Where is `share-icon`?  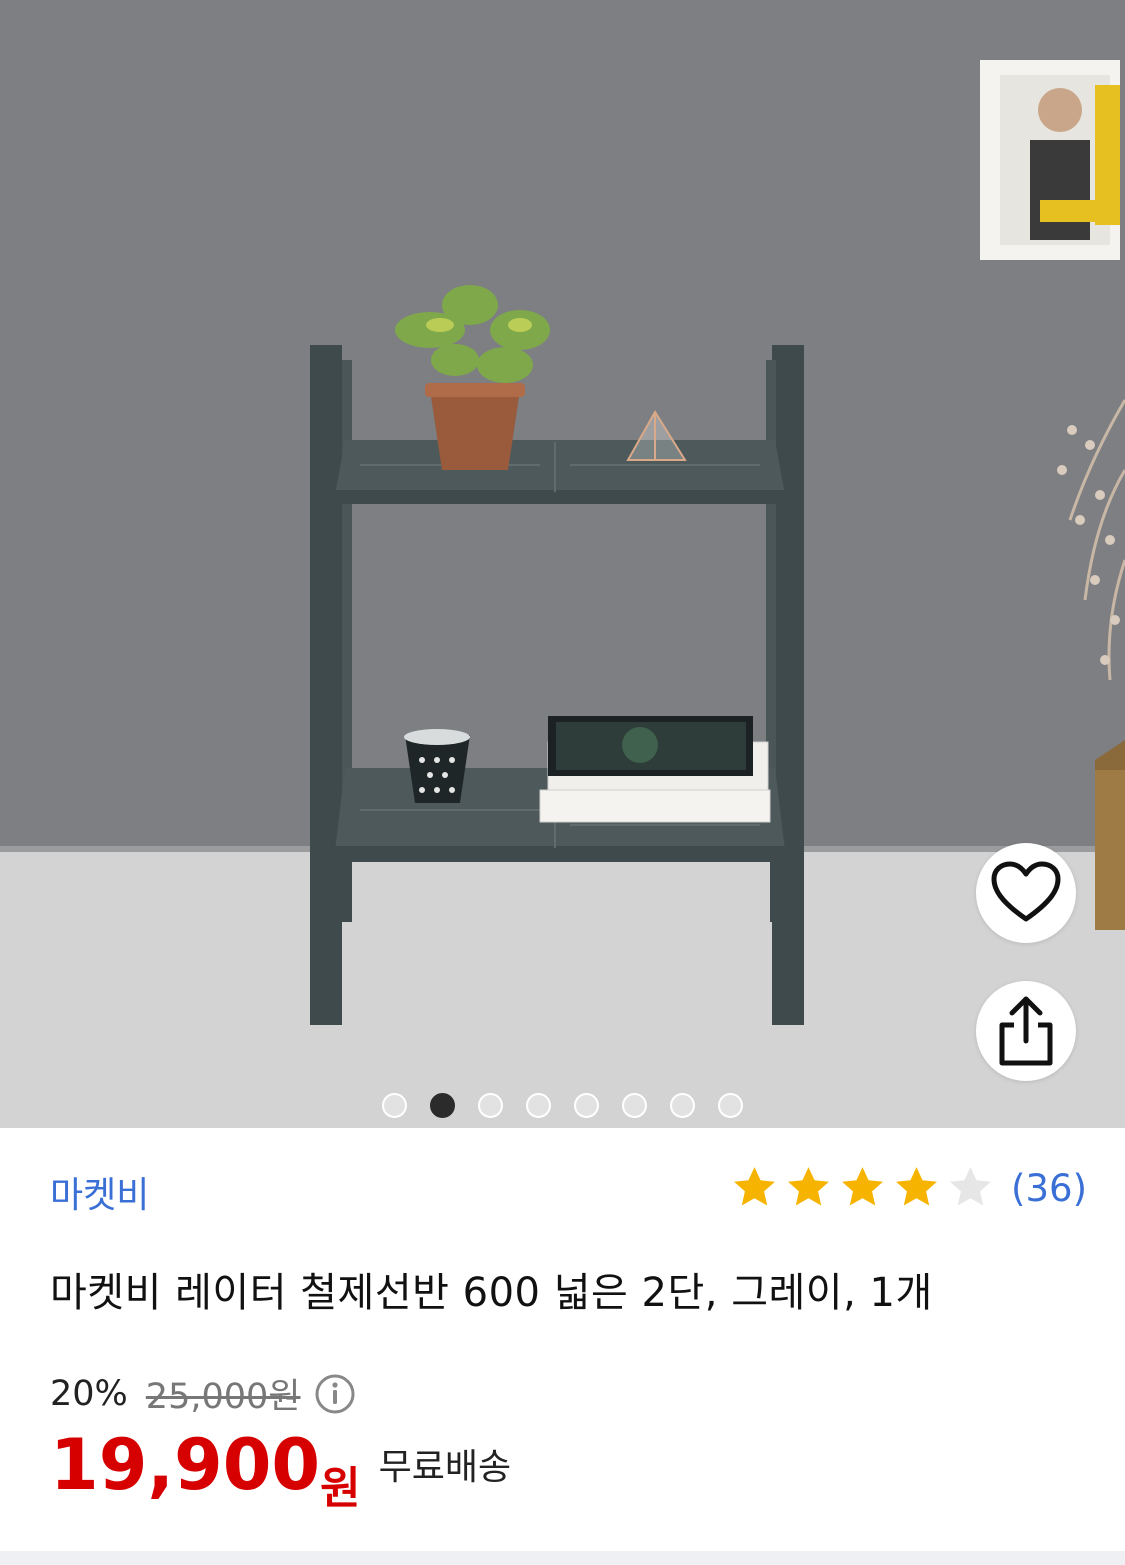
share-icon is located at coordinates (1026, 1031).